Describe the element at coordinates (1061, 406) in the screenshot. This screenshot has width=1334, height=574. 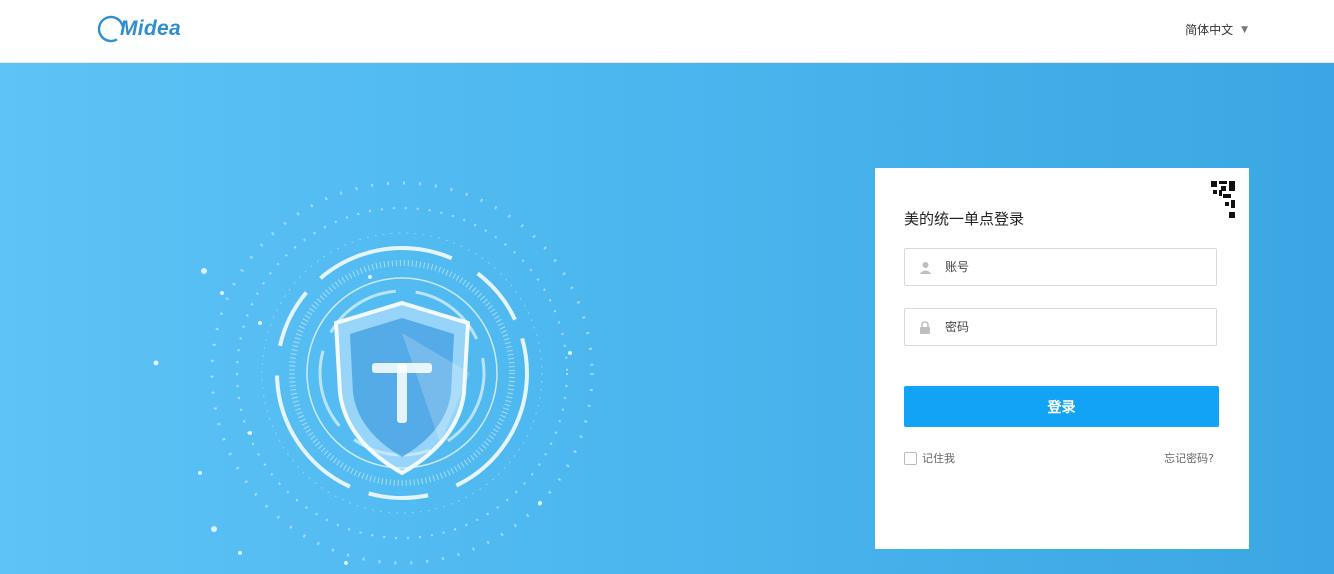
I see `login-button: 登录` at that location.